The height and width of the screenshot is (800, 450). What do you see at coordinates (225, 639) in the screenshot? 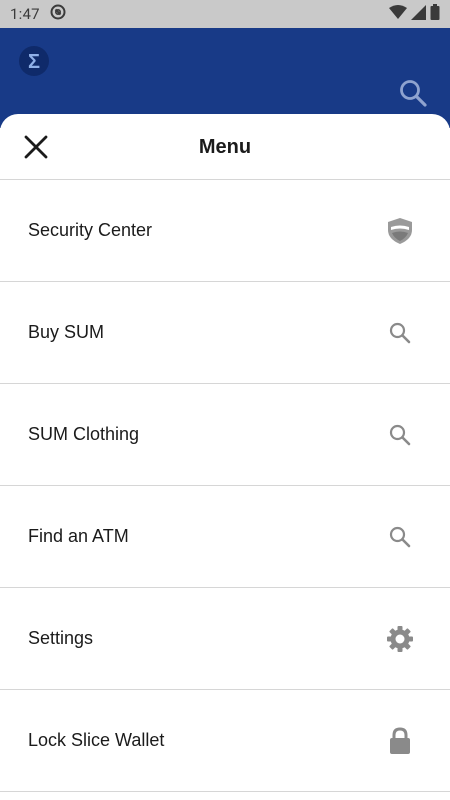
I see `menu-item-settings: Settings` at bounding box center [225, 639].